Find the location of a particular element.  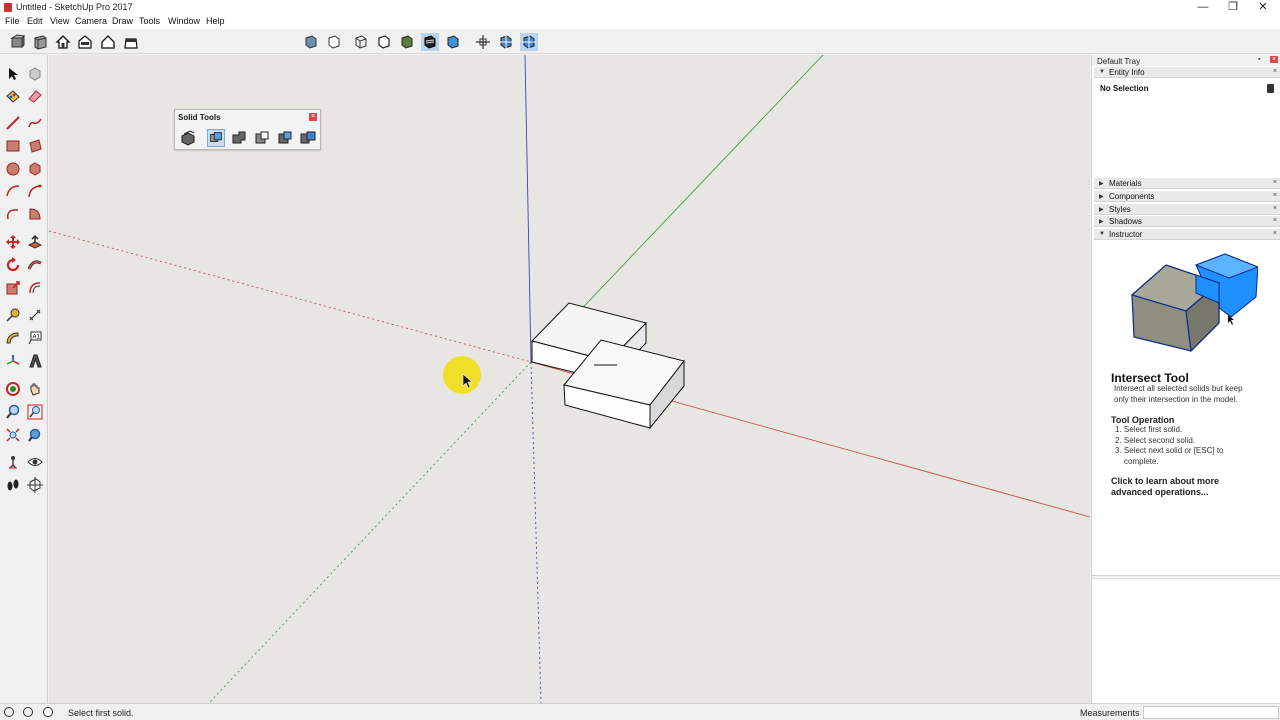

orbit-icon is located at coordinates (13, 389).